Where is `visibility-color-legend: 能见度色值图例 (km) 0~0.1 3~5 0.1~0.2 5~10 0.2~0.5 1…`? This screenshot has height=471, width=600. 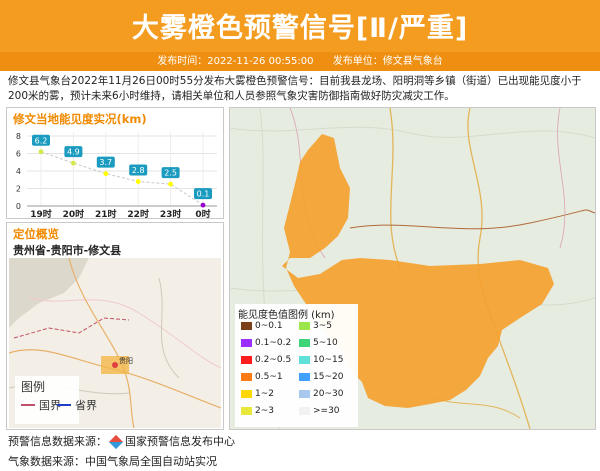 visibility-color-legend: 能见度色值图例 (km) 0~0.1 3~5 0.1~0.2 5~10 0.2~0.5 1… is located at coordinates (296, 365).